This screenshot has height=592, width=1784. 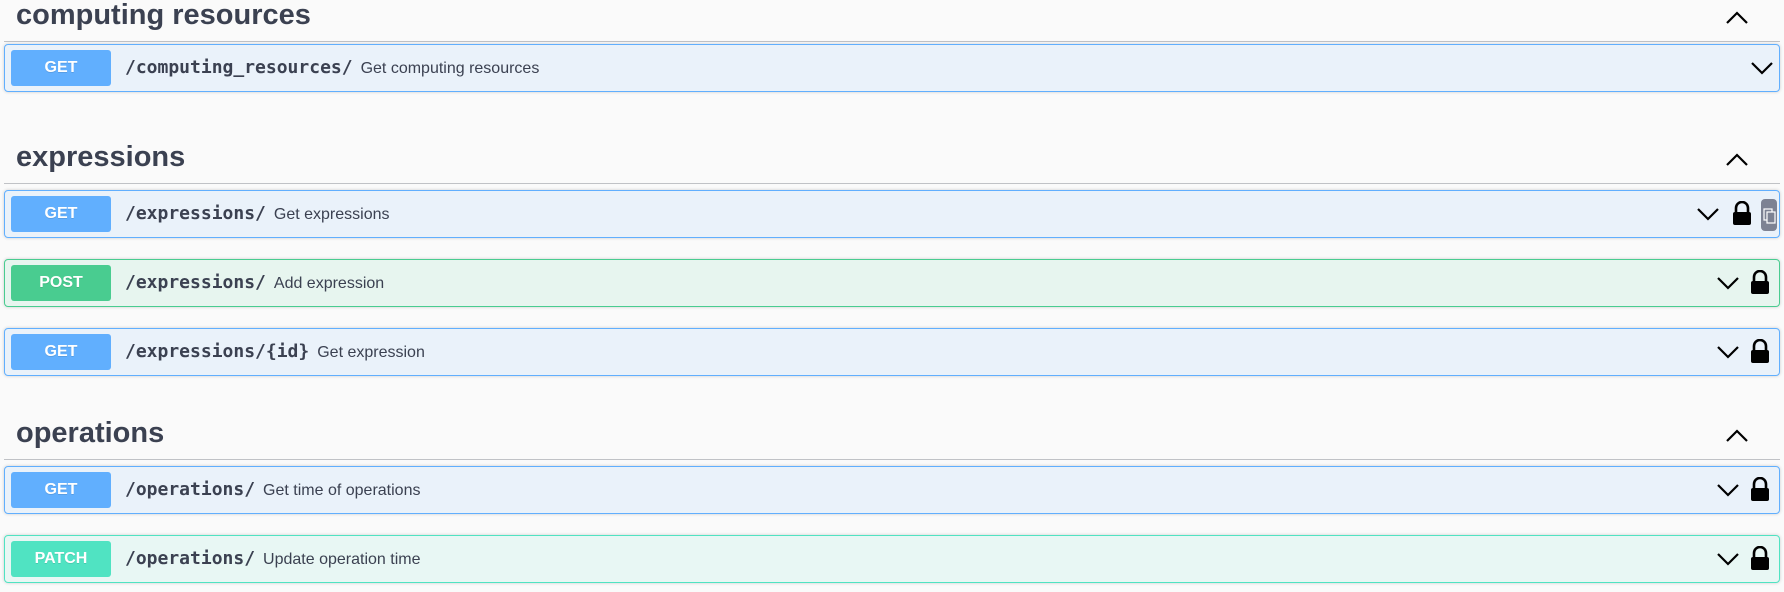 I want to click on copy-to-clipboard-button, so click(x=1769, y=215).